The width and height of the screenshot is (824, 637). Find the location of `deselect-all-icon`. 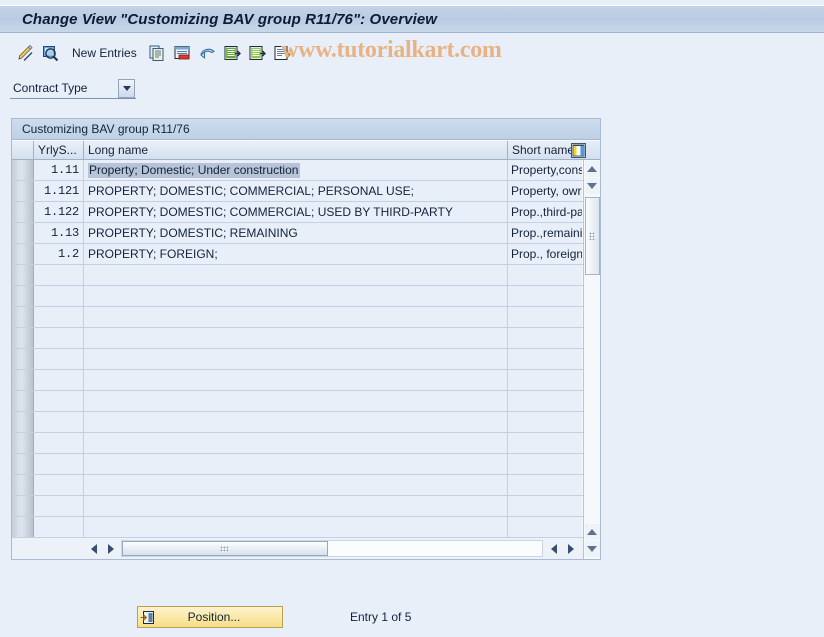

deselect-all-icon is located at coordinates (258, 53).